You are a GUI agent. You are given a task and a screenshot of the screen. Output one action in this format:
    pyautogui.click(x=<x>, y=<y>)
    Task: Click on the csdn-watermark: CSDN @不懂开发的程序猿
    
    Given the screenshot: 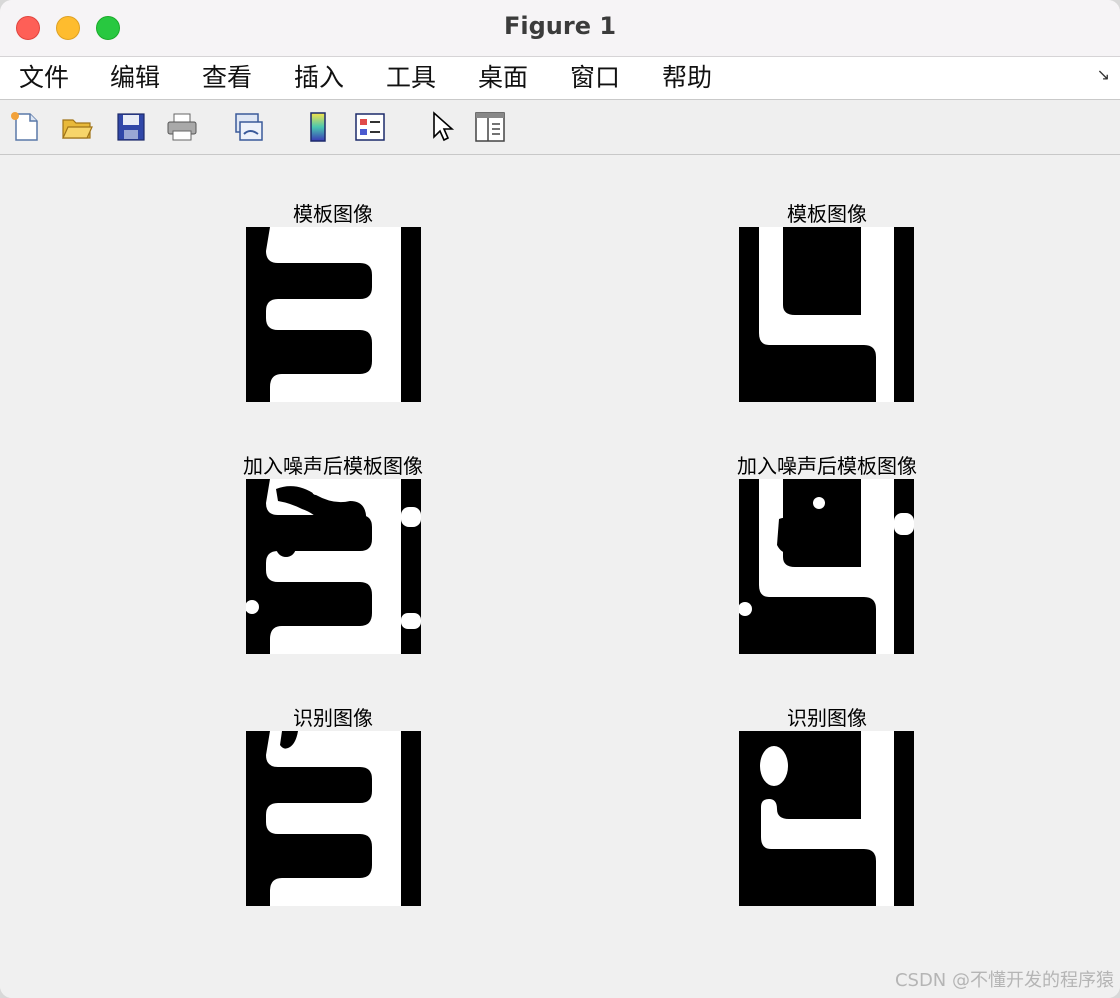 What is the action you would take?
    pyautogui.click(x=1004, y=980)
    